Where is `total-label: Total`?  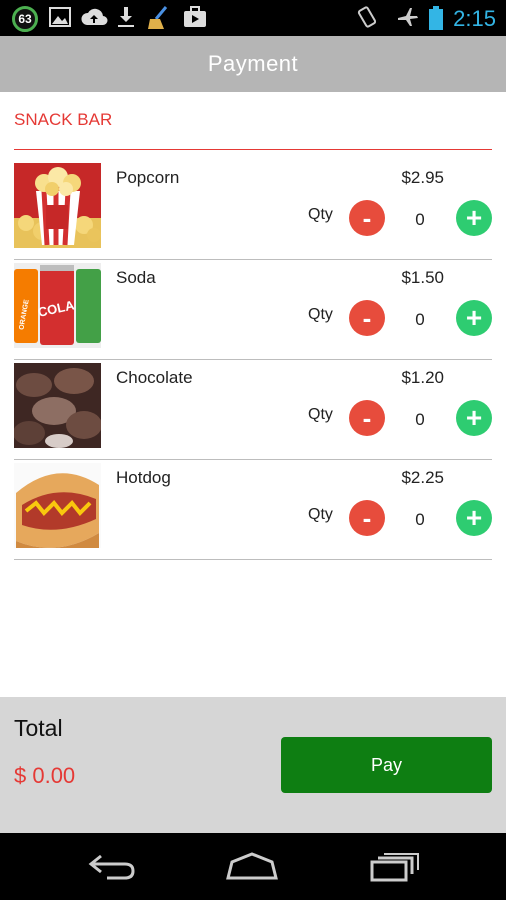 total-label: Total is located at coordinates (38, 728).